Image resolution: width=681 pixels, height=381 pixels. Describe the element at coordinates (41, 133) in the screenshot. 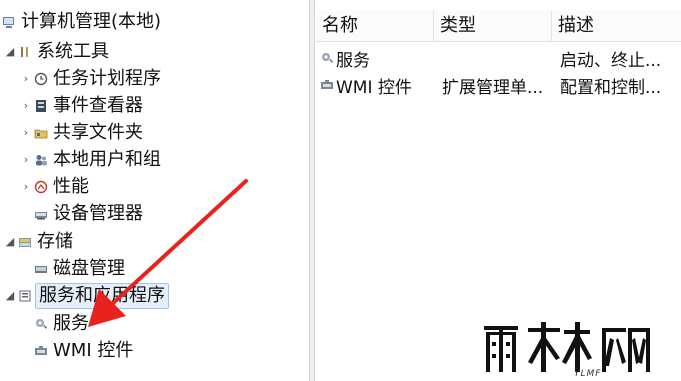

I see `shared-folder-icon` at that location.